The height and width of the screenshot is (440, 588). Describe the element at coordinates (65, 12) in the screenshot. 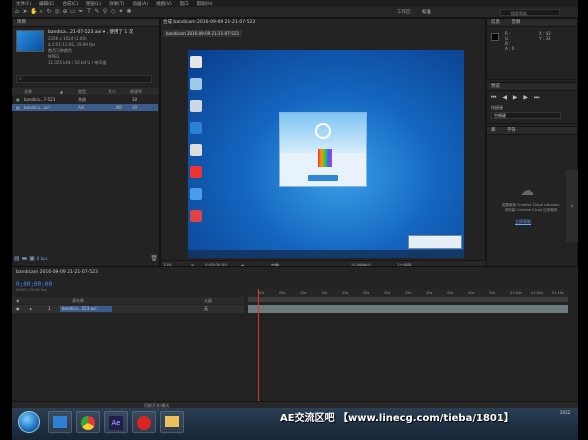

I see `pan-behind-tool-icon: ⊕` at that location.